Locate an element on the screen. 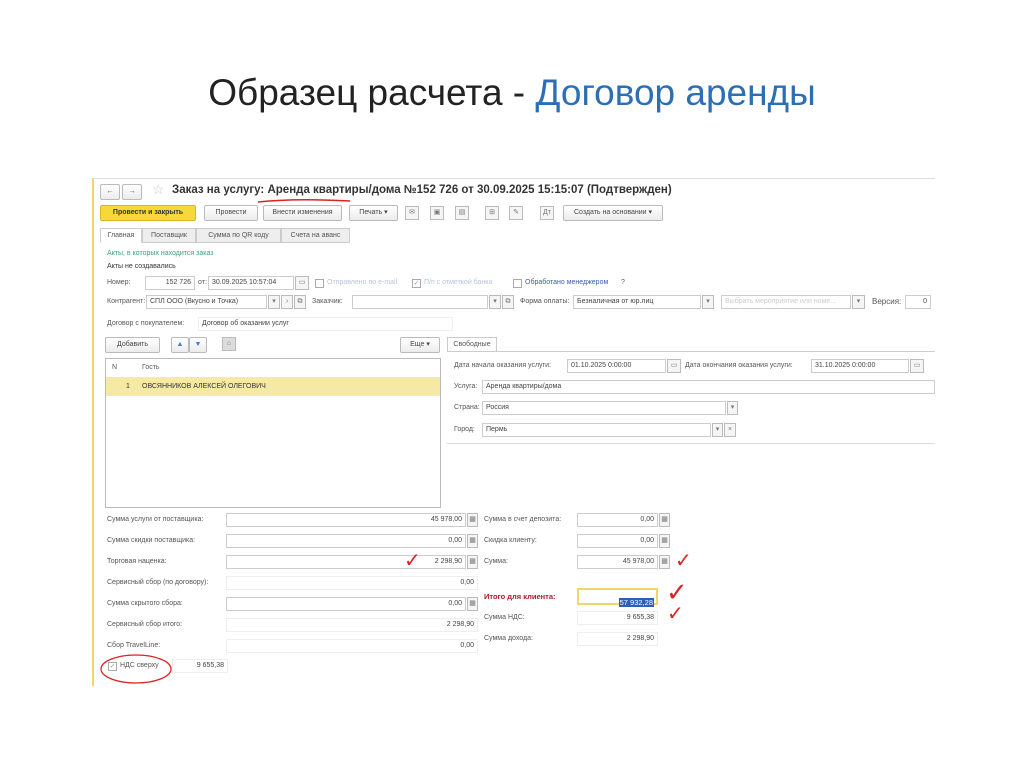  income-sum-label: Сумма дохода: is located at coordinates (508, 638).